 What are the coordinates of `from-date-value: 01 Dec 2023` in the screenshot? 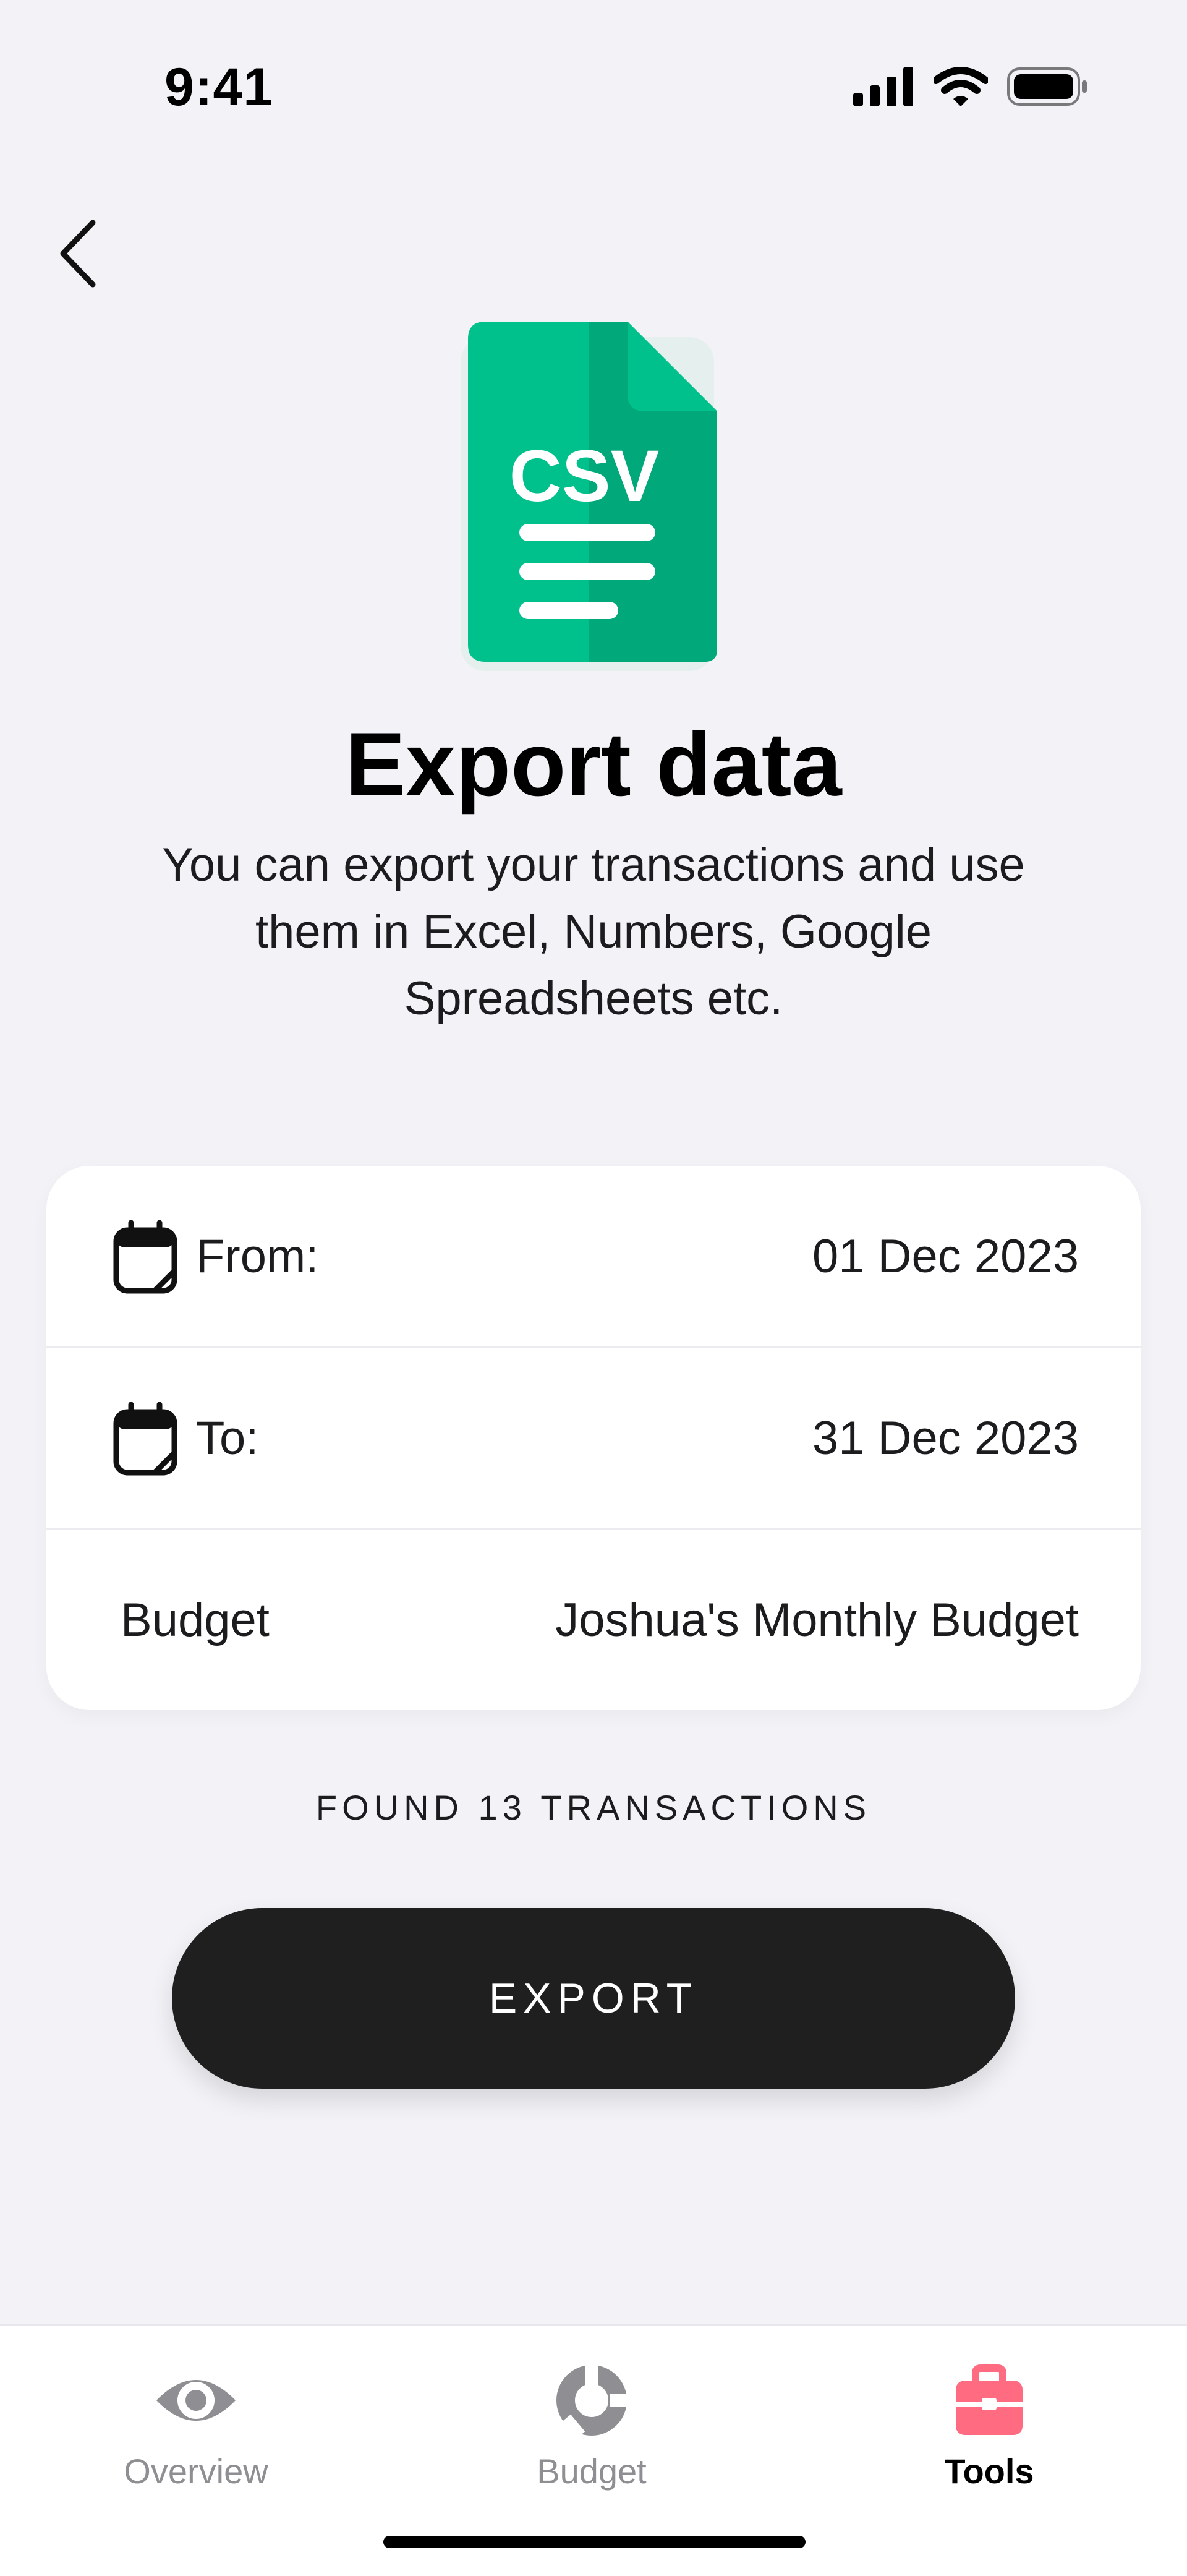 It's located at (946, 1257).